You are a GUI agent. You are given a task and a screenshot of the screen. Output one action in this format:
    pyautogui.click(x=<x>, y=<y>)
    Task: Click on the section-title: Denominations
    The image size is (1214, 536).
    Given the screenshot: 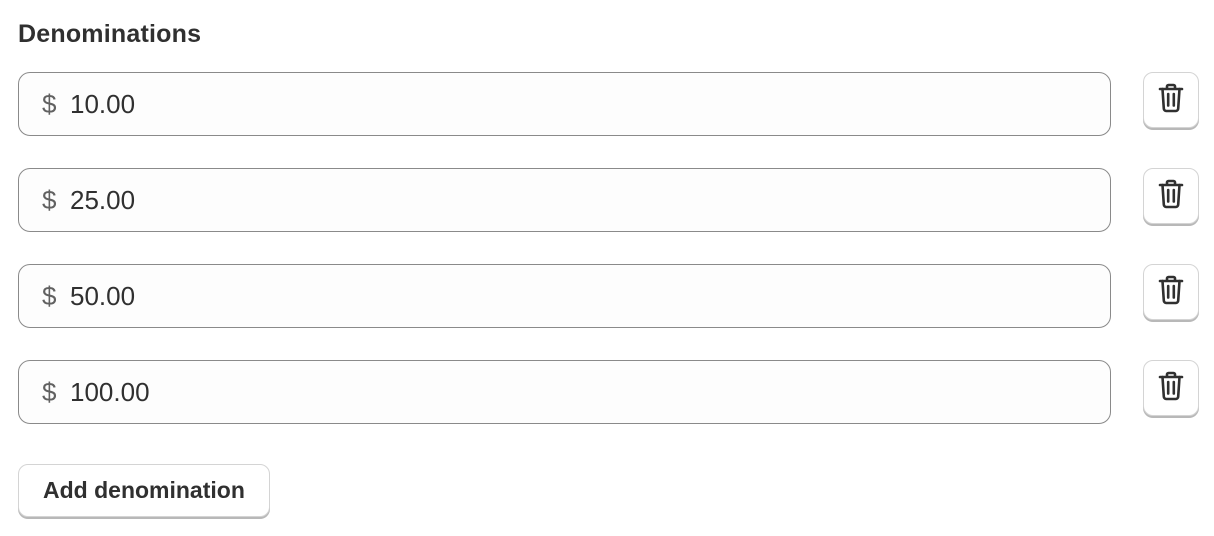 What is the action you would take?
    pyautogui.click(x=110, y=34)
    